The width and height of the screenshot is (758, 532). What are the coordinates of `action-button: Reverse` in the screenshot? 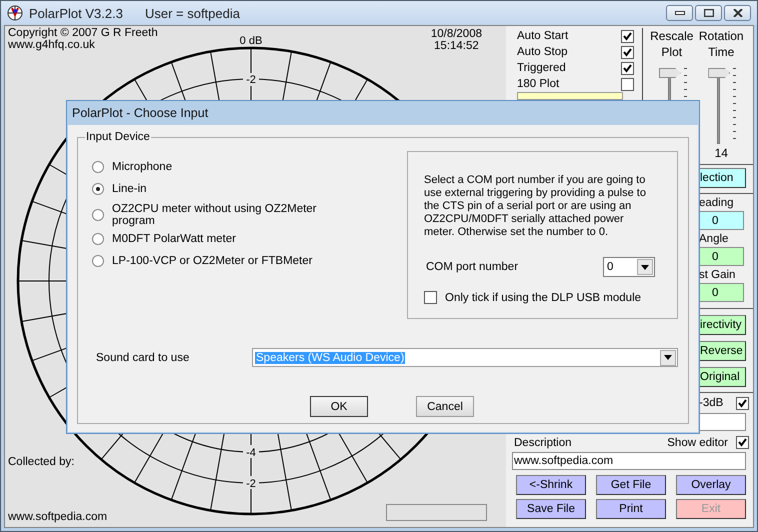 It's located at (722, 351).